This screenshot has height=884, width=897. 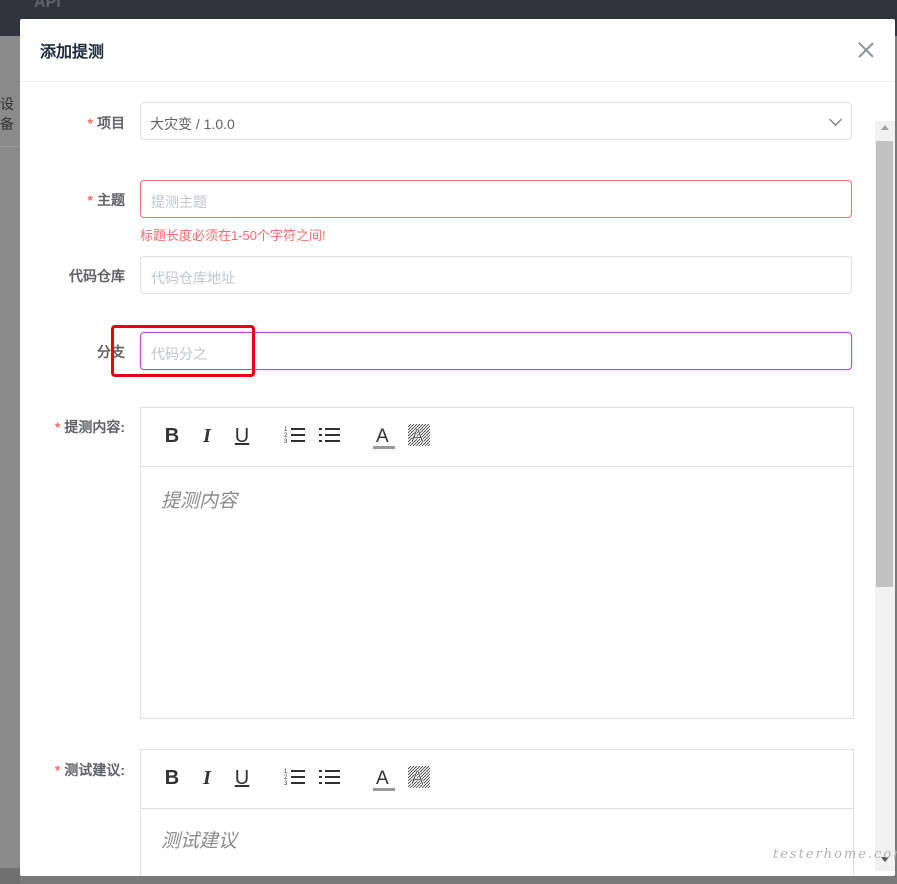 I want to click on suggestion-editor: B I U 123 A A 测试建议, so click(x=497, y=812).